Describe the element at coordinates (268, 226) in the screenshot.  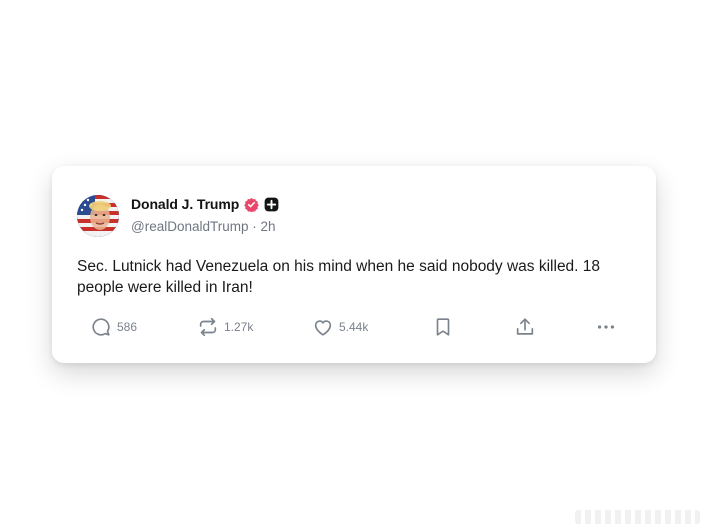
I see `post-time: 2h` at that location.